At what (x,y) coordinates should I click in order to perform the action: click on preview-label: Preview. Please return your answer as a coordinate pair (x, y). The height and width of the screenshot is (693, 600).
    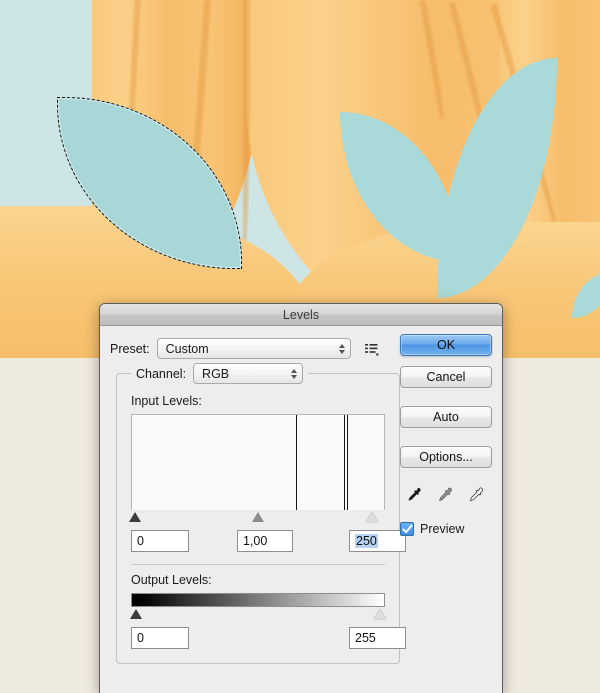
    Looking at the image, I should click on (442, 529).